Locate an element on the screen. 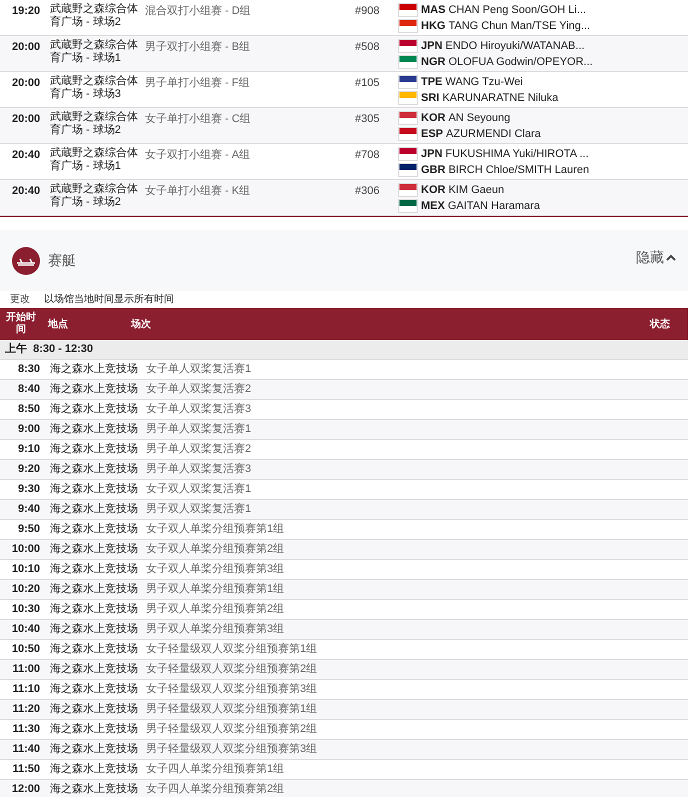 The height and width of the screenshot is (797, 693). start-time: 9:20 is located at coordinates (28, 470).